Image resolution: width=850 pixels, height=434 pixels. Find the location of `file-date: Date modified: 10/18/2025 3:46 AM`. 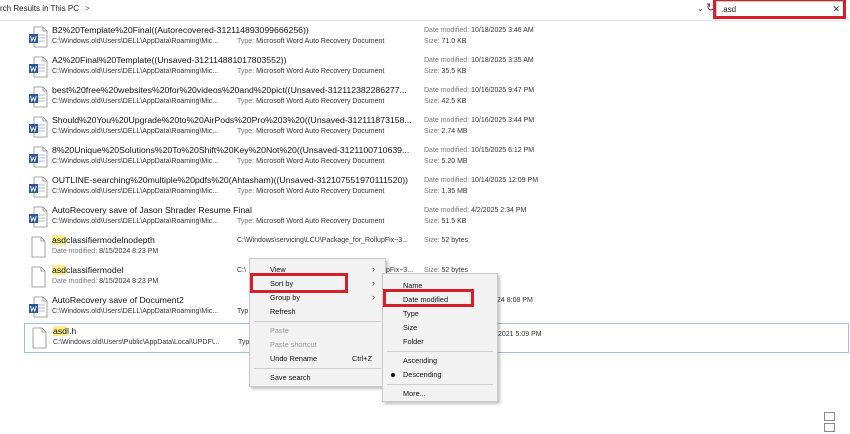

file-date: Date modified: 10/18/2025 3:46 AM is located at coordinates (479, 30).